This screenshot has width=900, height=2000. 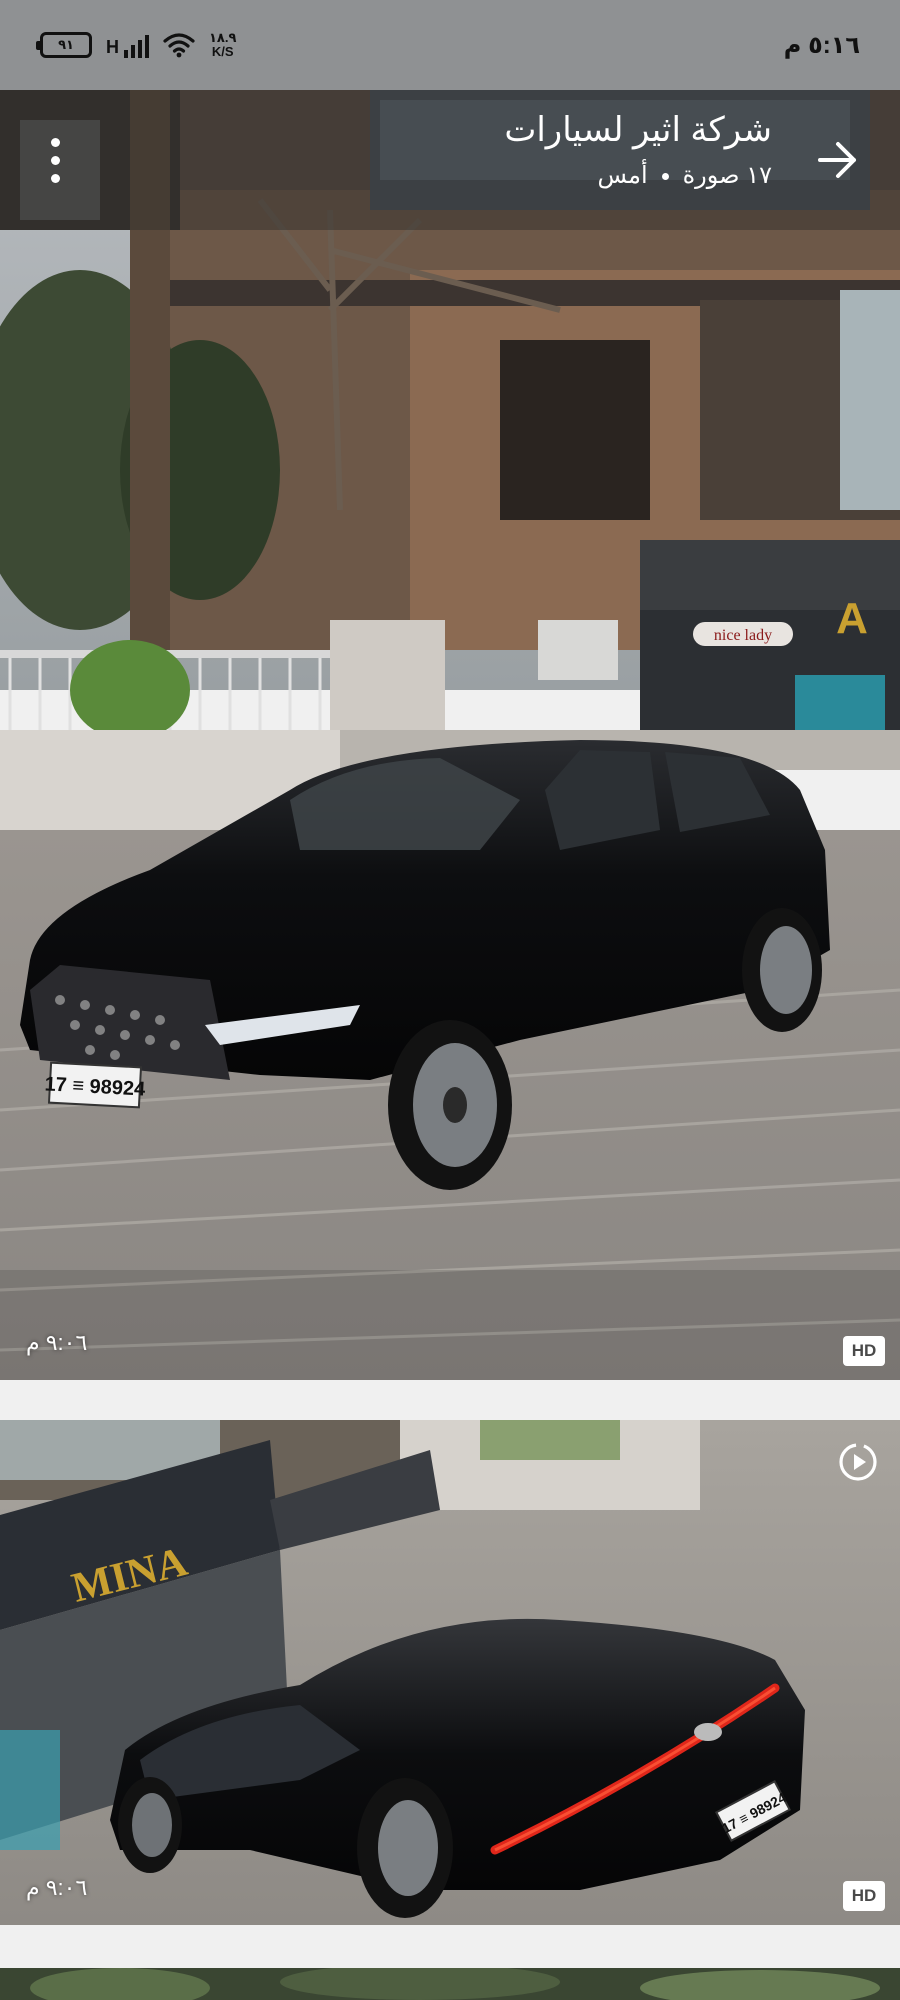 What do you see at coordinates (55, 160) in the screenshot?
I see `more-options-button` at bounding box center [55, 160].